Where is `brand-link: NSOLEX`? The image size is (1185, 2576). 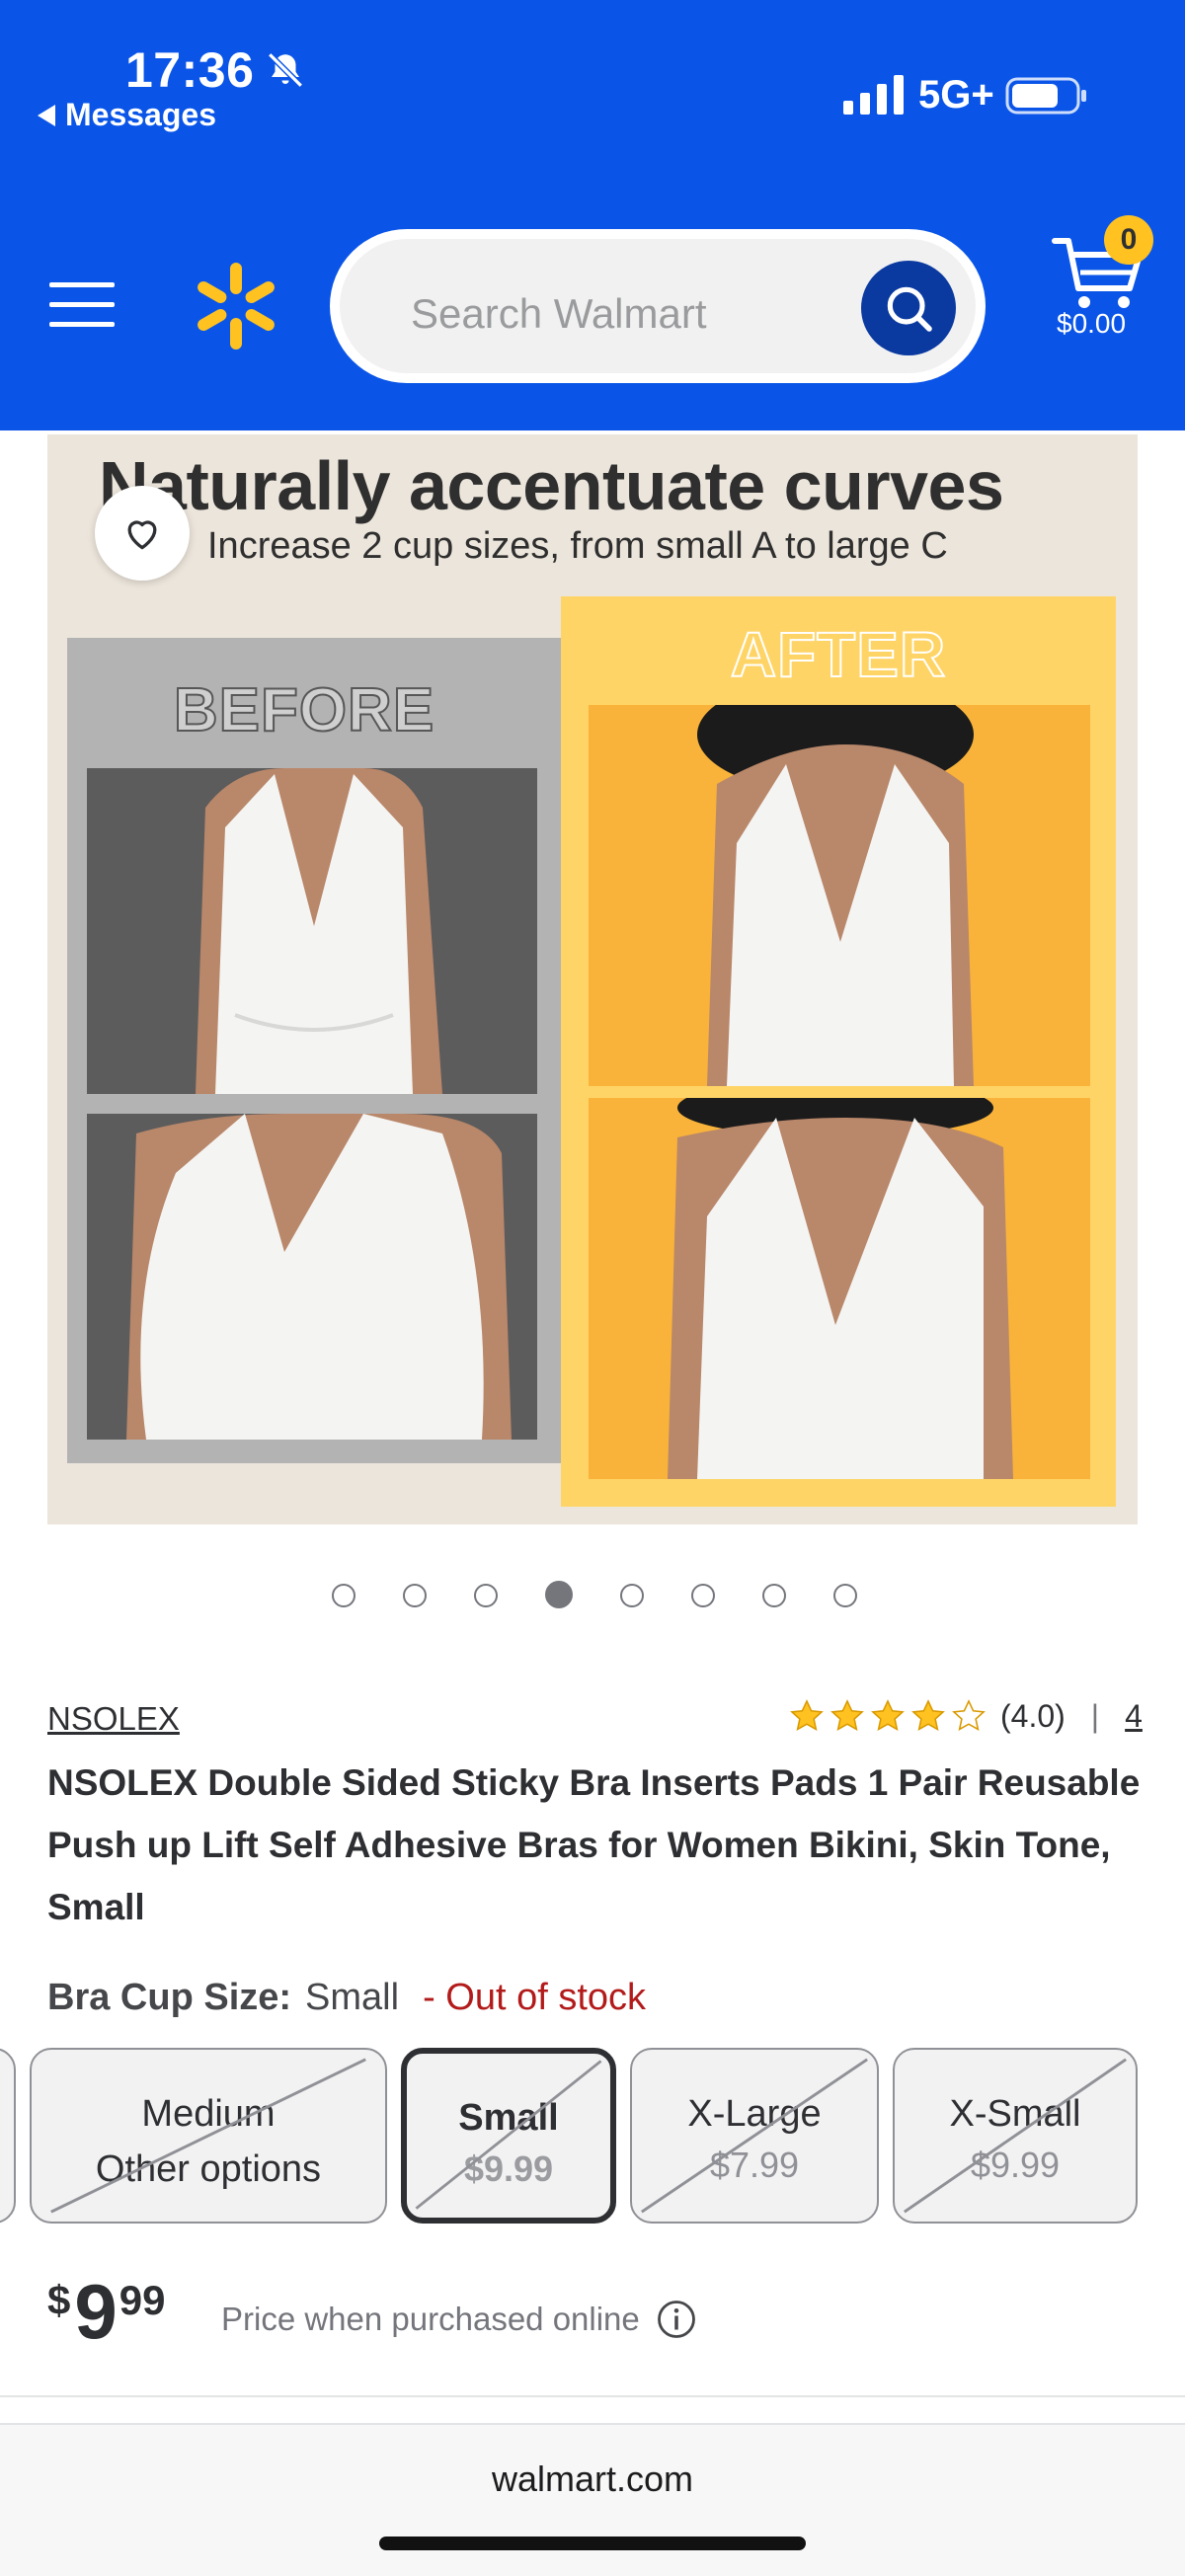
brand-link: NSOLEX is located at coordinates (113, 1719).